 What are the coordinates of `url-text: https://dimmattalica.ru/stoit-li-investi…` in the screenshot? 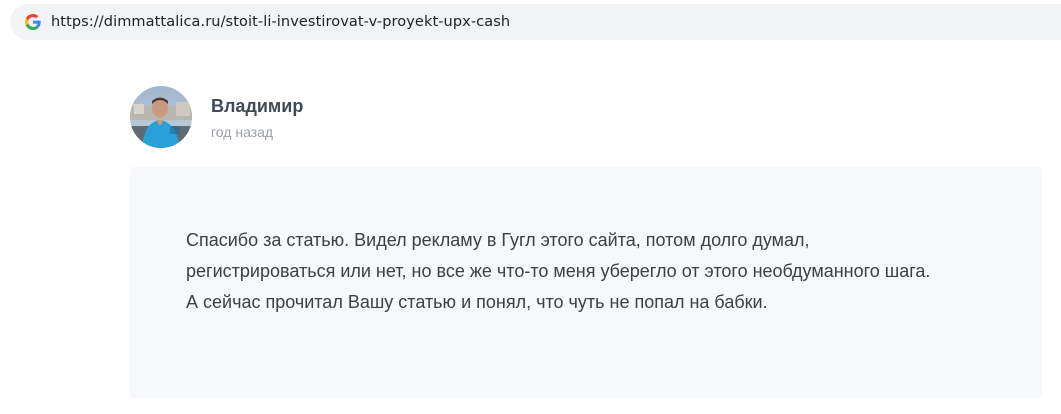 It's located at (280, 22).